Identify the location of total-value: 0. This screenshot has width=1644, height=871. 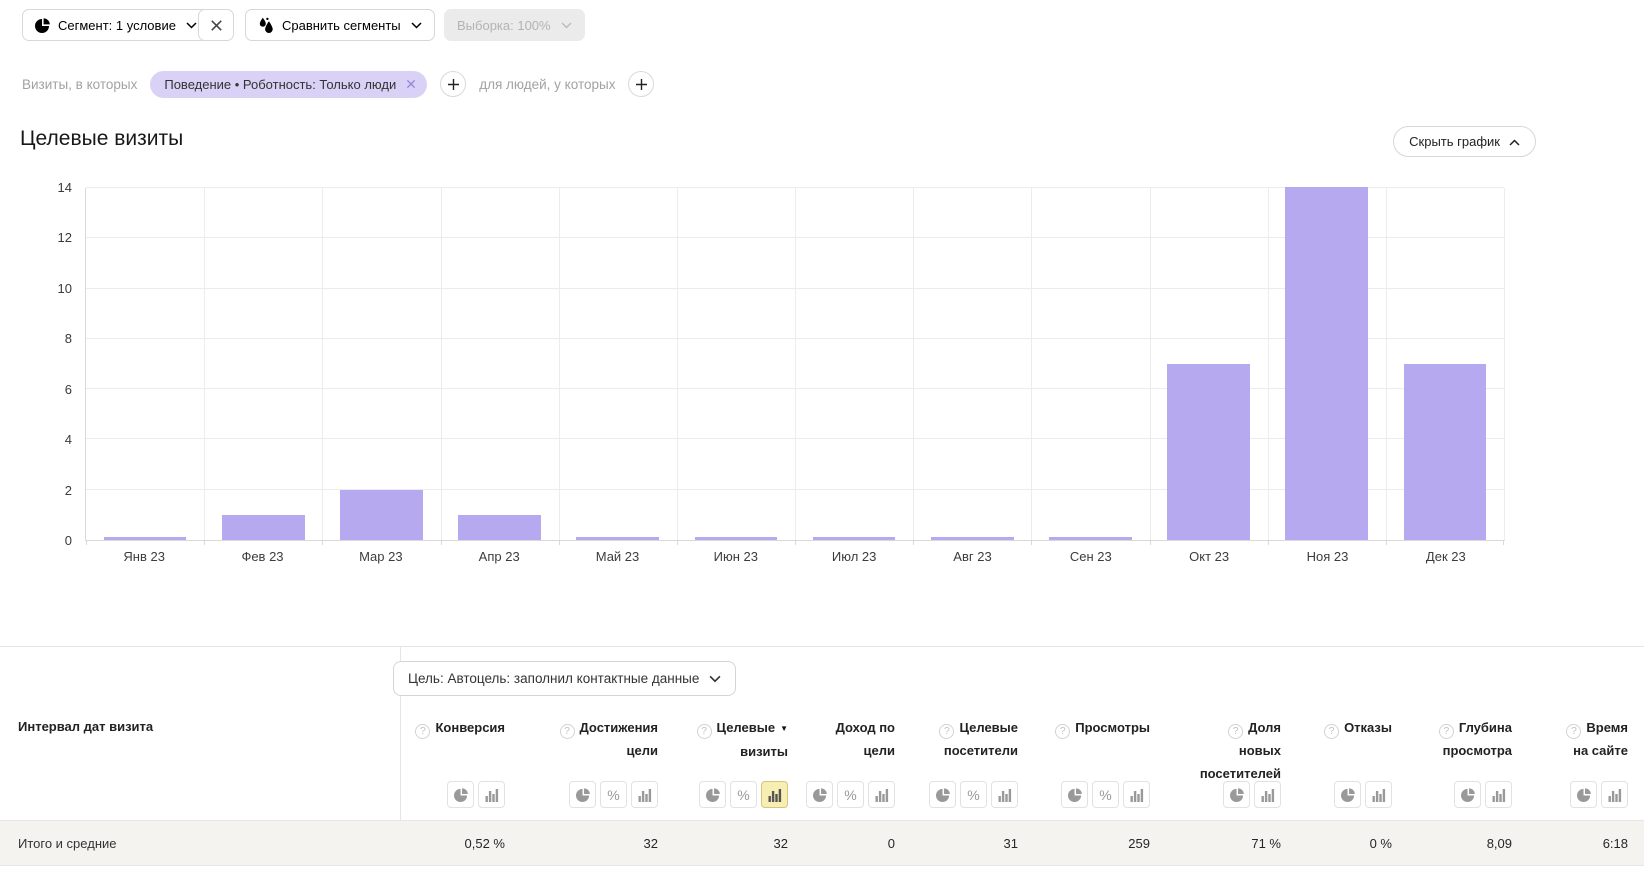
(891, 843).